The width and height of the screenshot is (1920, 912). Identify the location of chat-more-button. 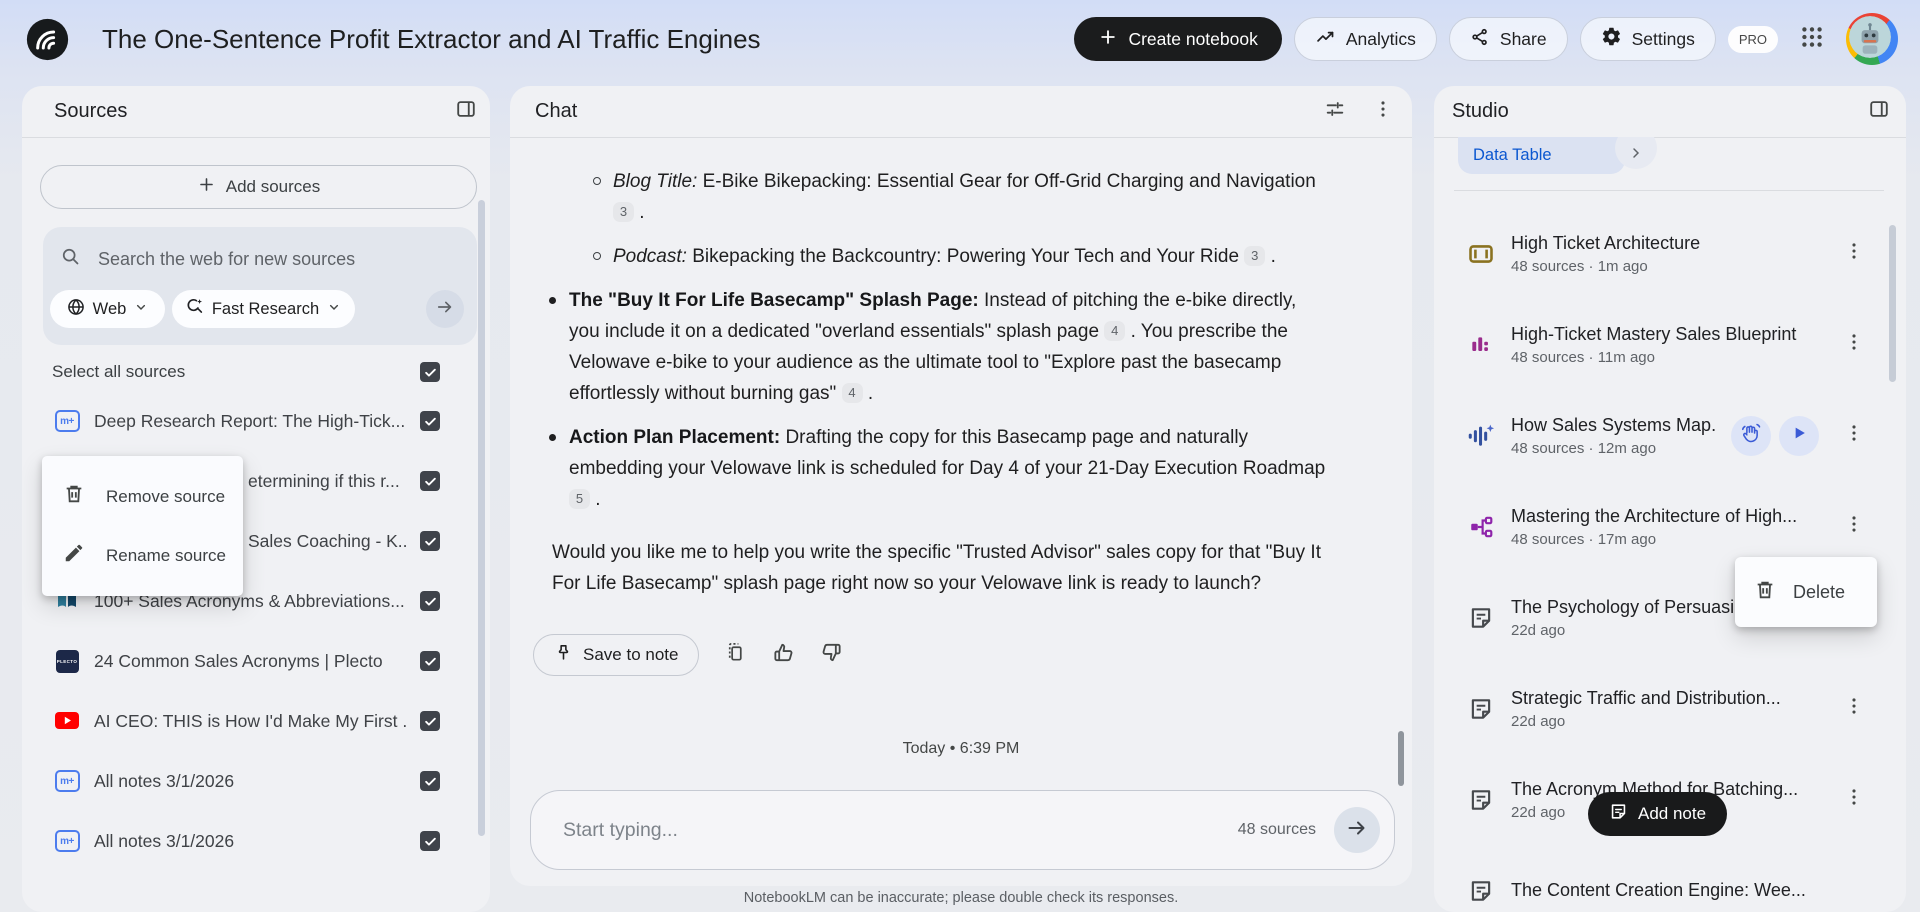
(1383, 112).